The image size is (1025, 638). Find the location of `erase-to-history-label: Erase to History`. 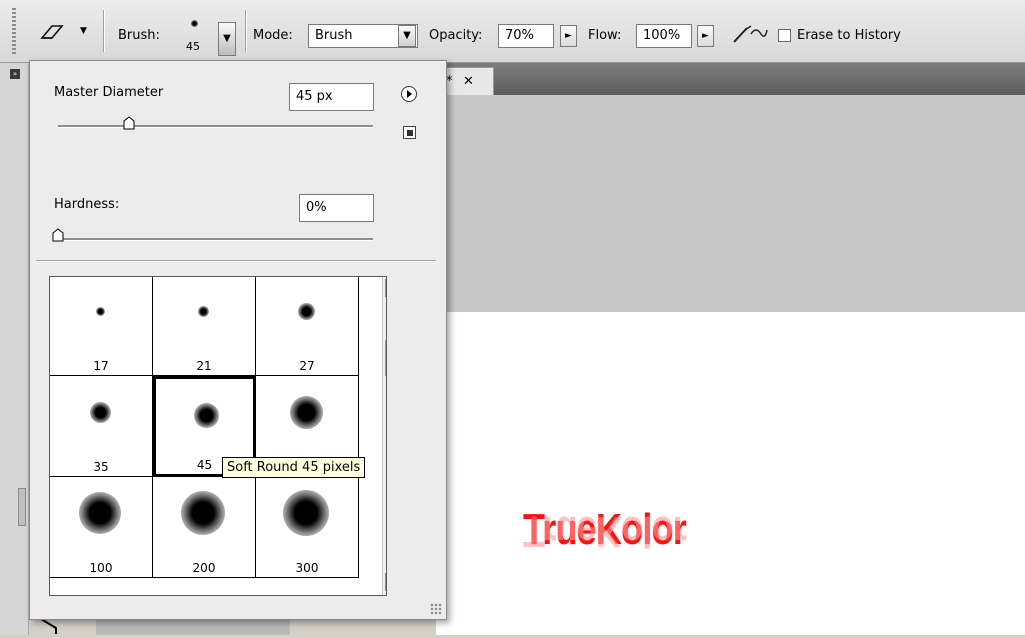

erase-to-history-label: Erase to History is located at coordinates (849, 35).